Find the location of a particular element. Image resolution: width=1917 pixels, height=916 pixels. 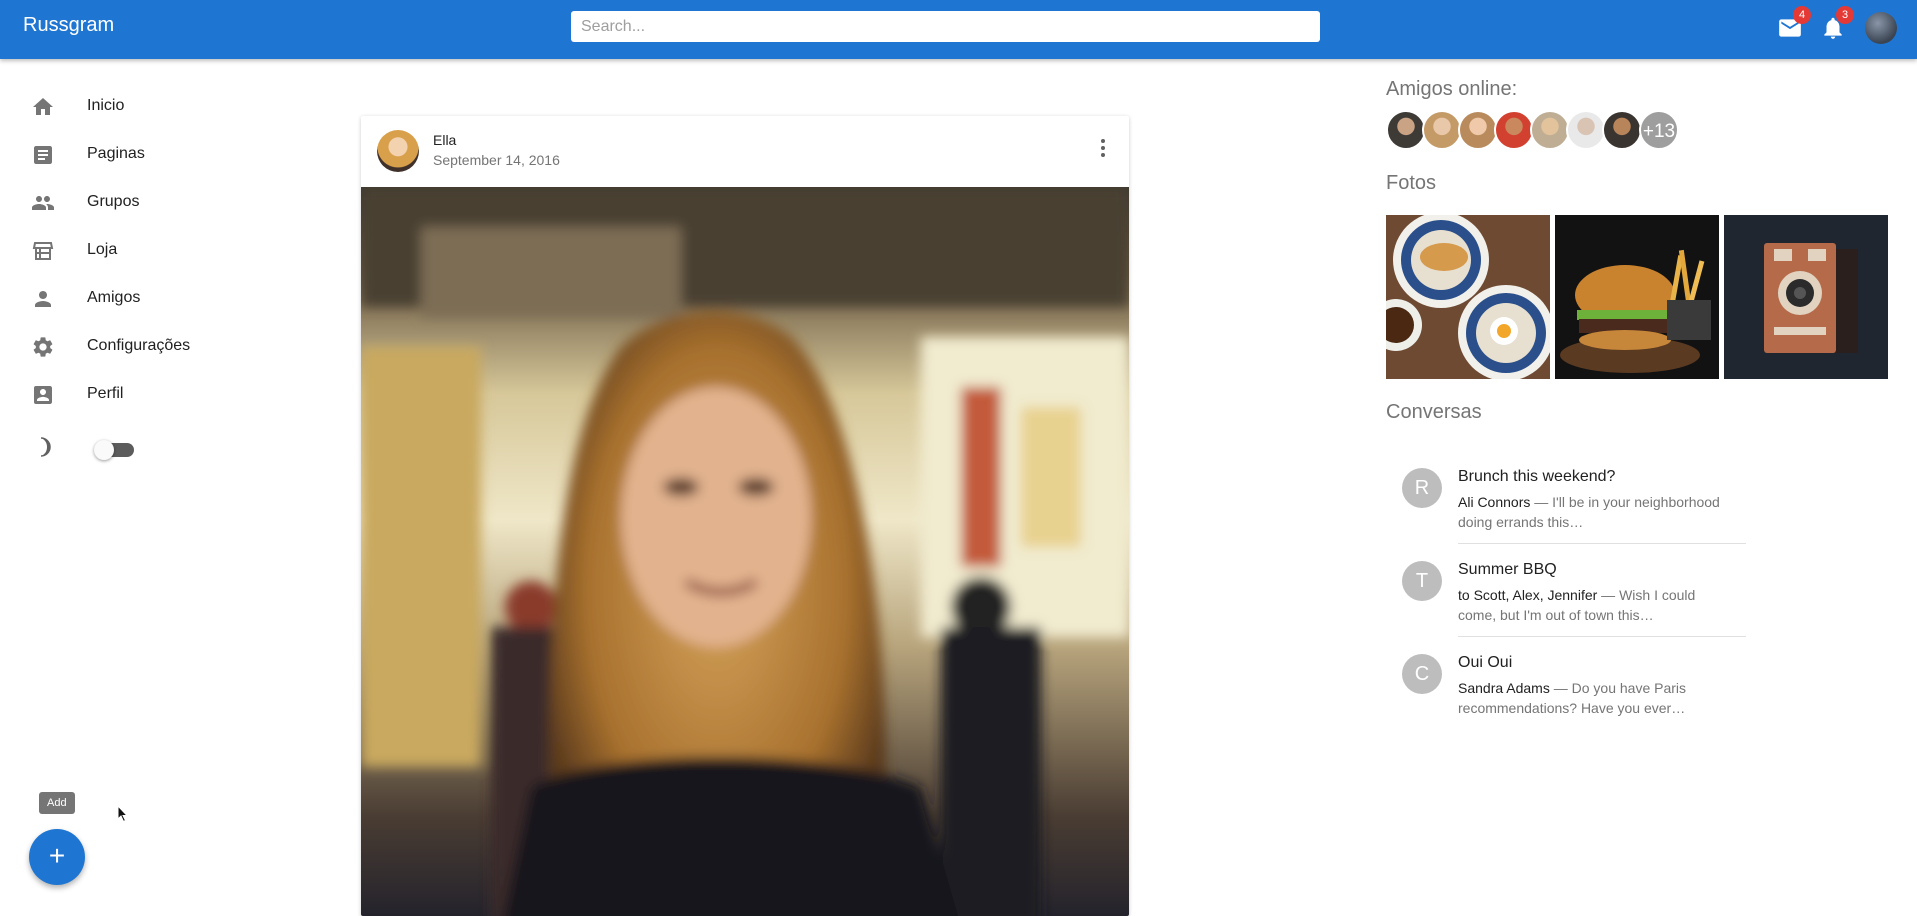

more-vert-icon is located at coordinates (1103, 148).